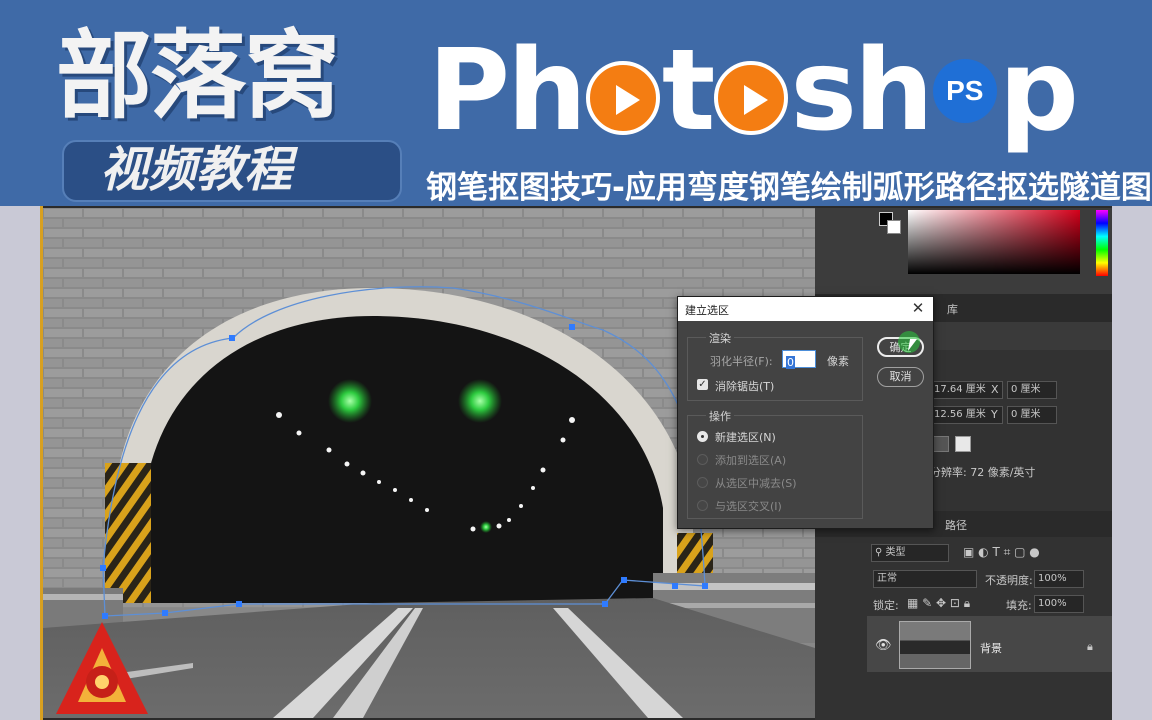  Describe the element at coordinates (102, 668) in the screenshot. I see `buluowo-logo-icon` at that location.